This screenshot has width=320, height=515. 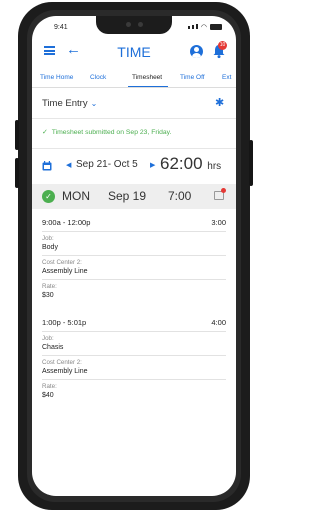 I want to click on page-title: TIME, so click(x=134, y=52).